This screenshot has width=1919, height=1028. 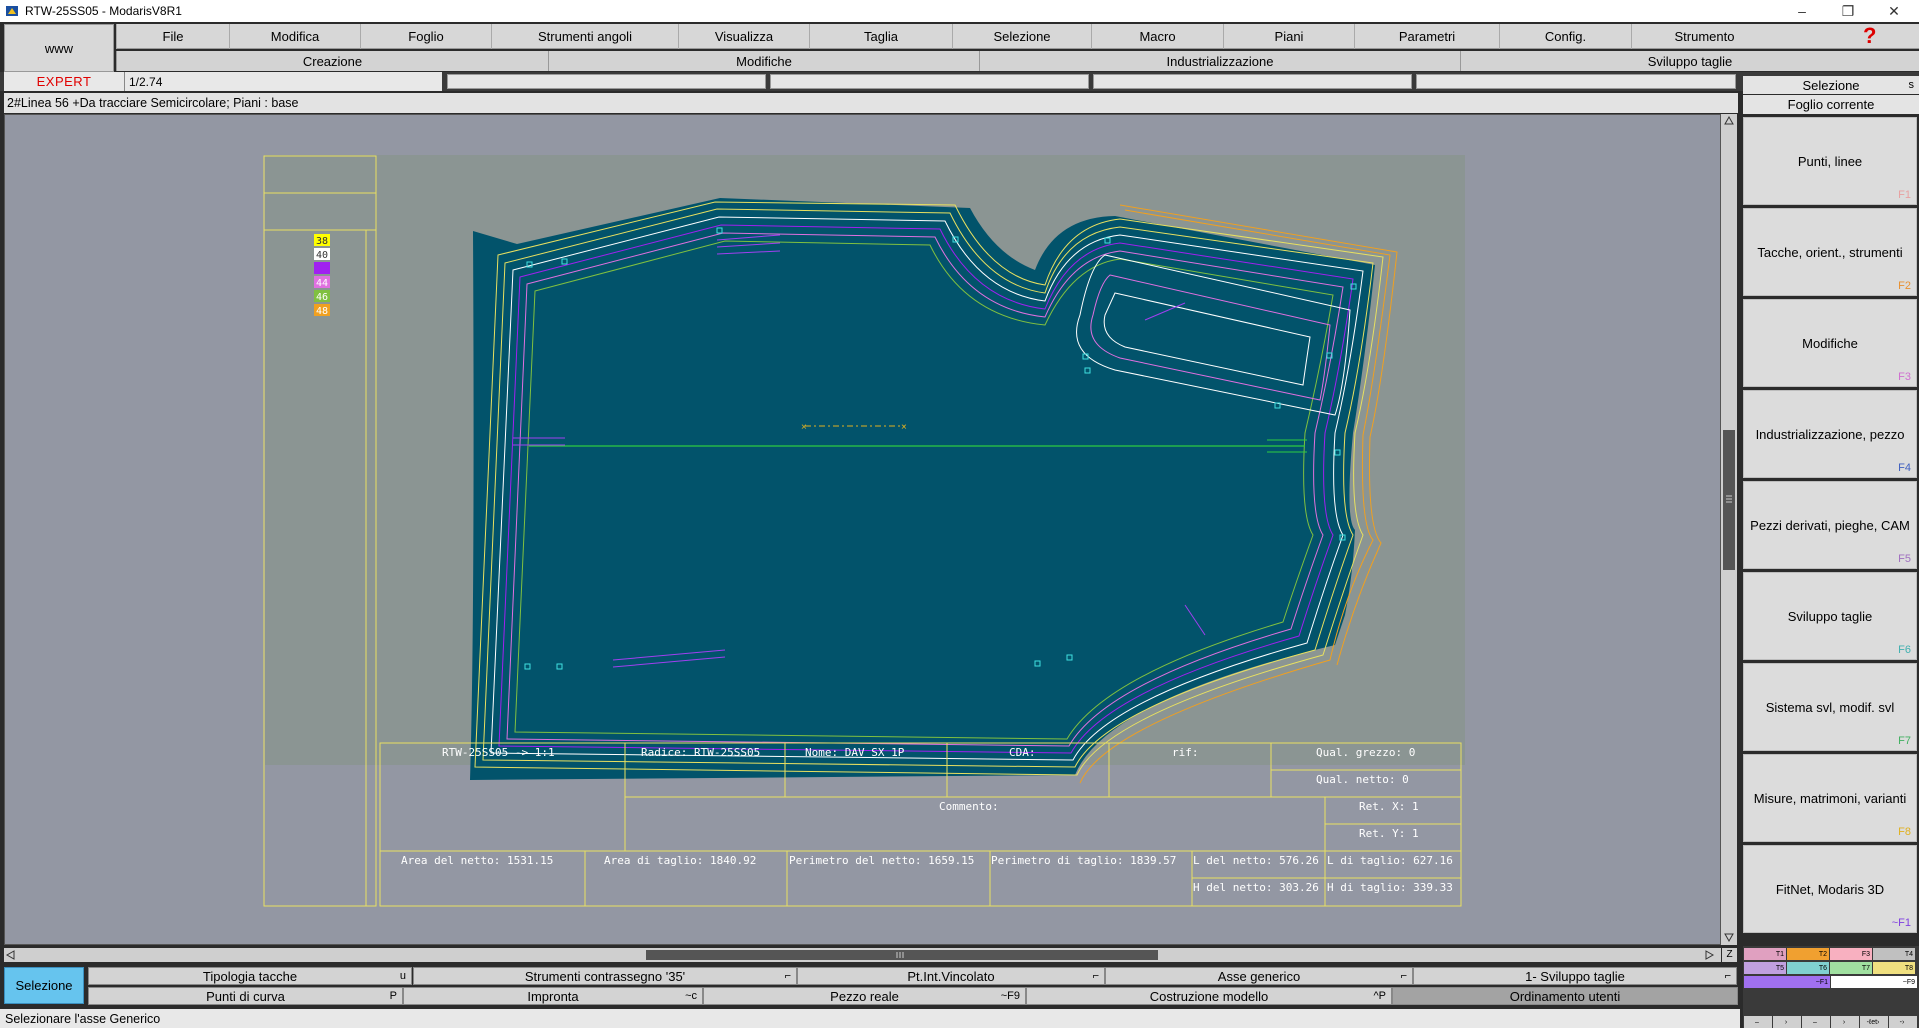 What do you see at coordinates (1874, 982) in the screenshot?
I see `palette-cell: ~F9` at bounding box center [1874, 982].